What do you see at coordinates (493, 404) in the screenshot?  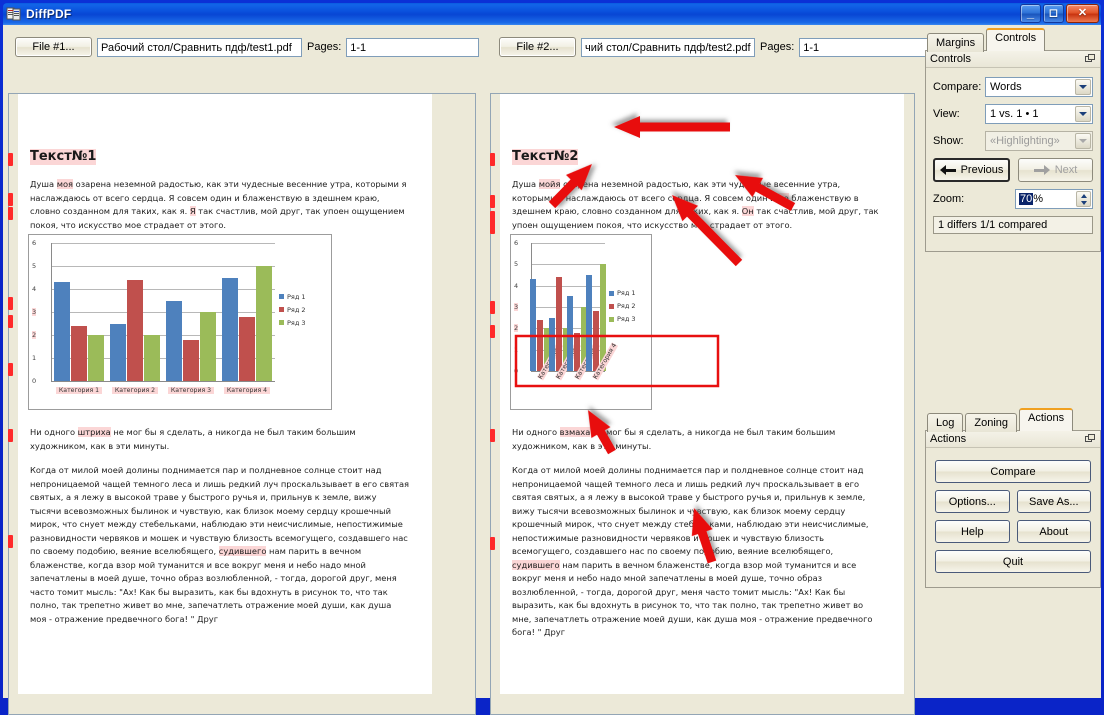 I see `diff-gutter-right` at bounding box center [493, 404].